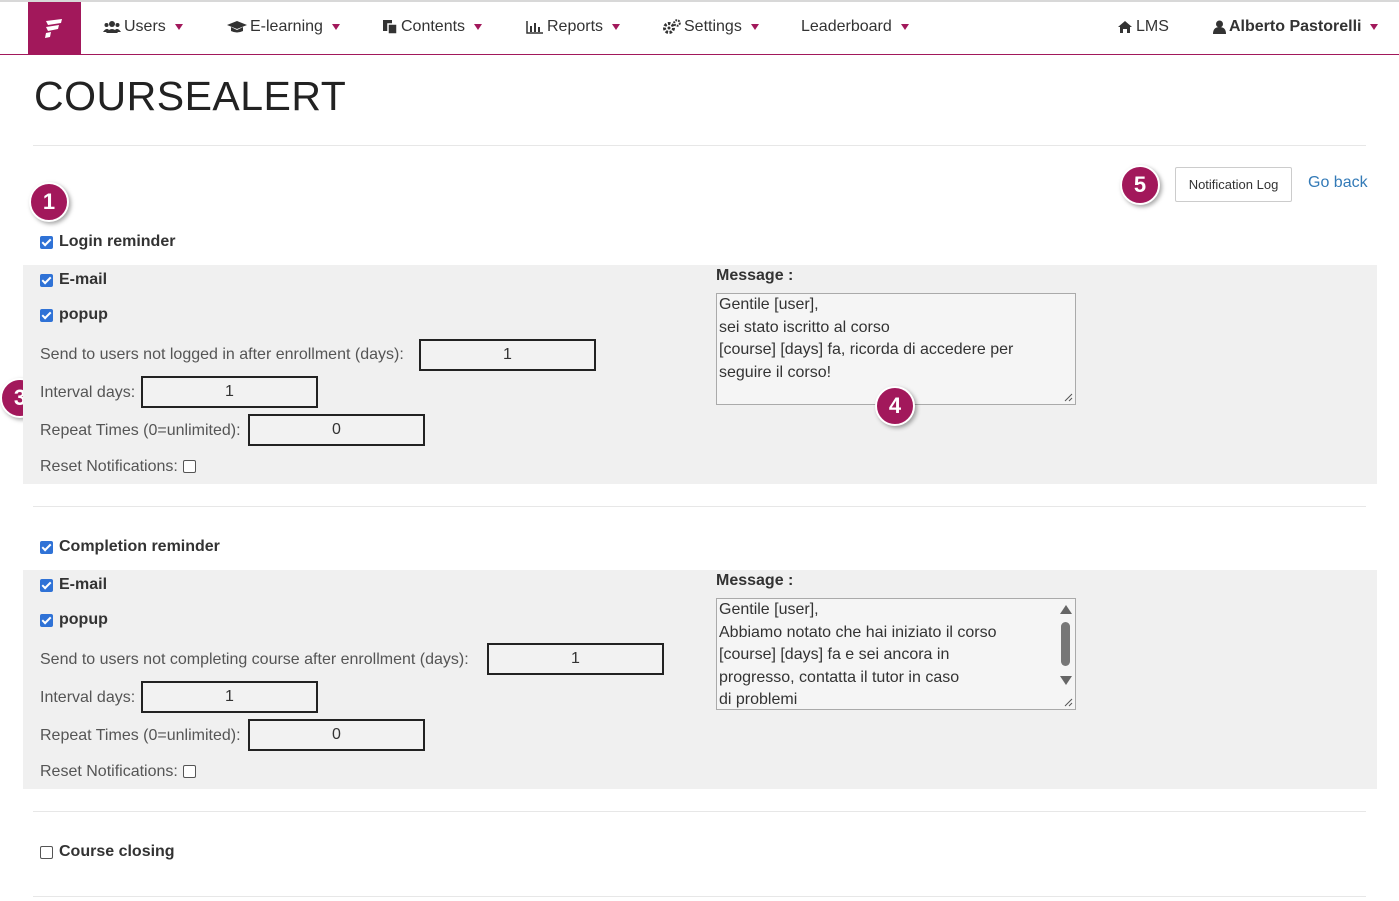 This screenshot has height=901, width=1399. Describe the element at coordinates (846, 26) in the screenshot. I see `nav-leaderboard-label: Leaderboard` at that location.